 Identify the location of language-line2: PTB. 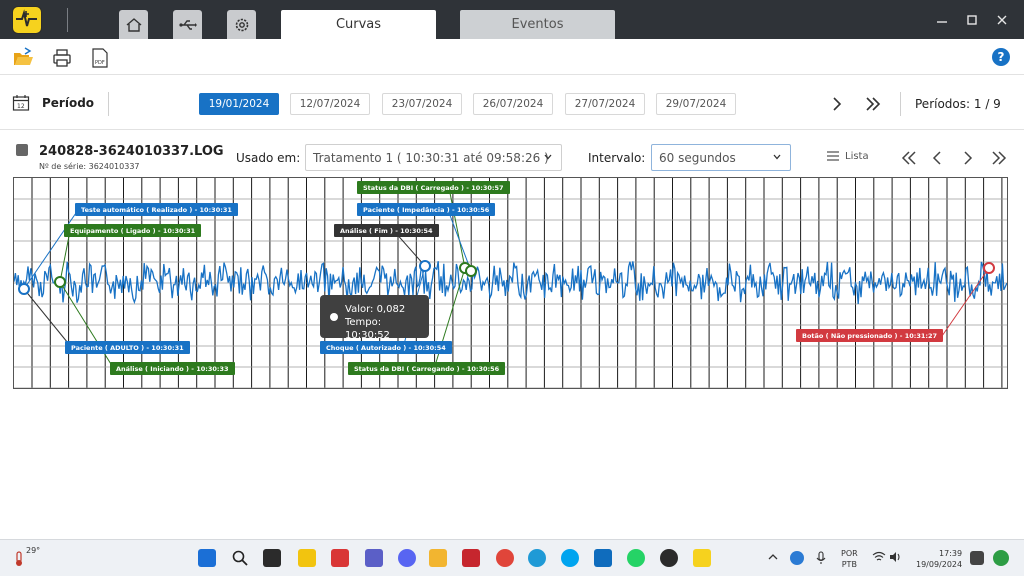
(849, 564).